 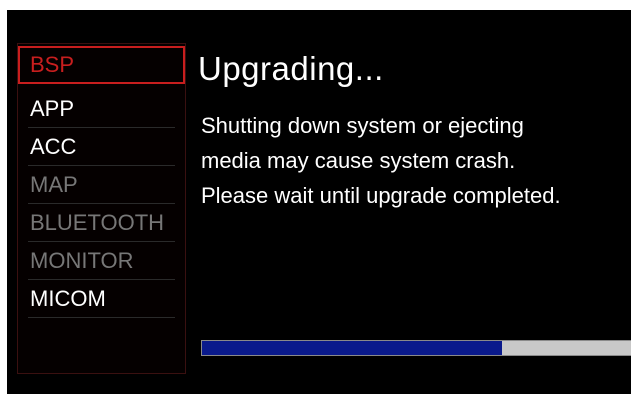 What do you see at coordinates (101, 185) in the screenshot?
I see `sidebar-item-map: MAP` at bounding box center [101, 185].